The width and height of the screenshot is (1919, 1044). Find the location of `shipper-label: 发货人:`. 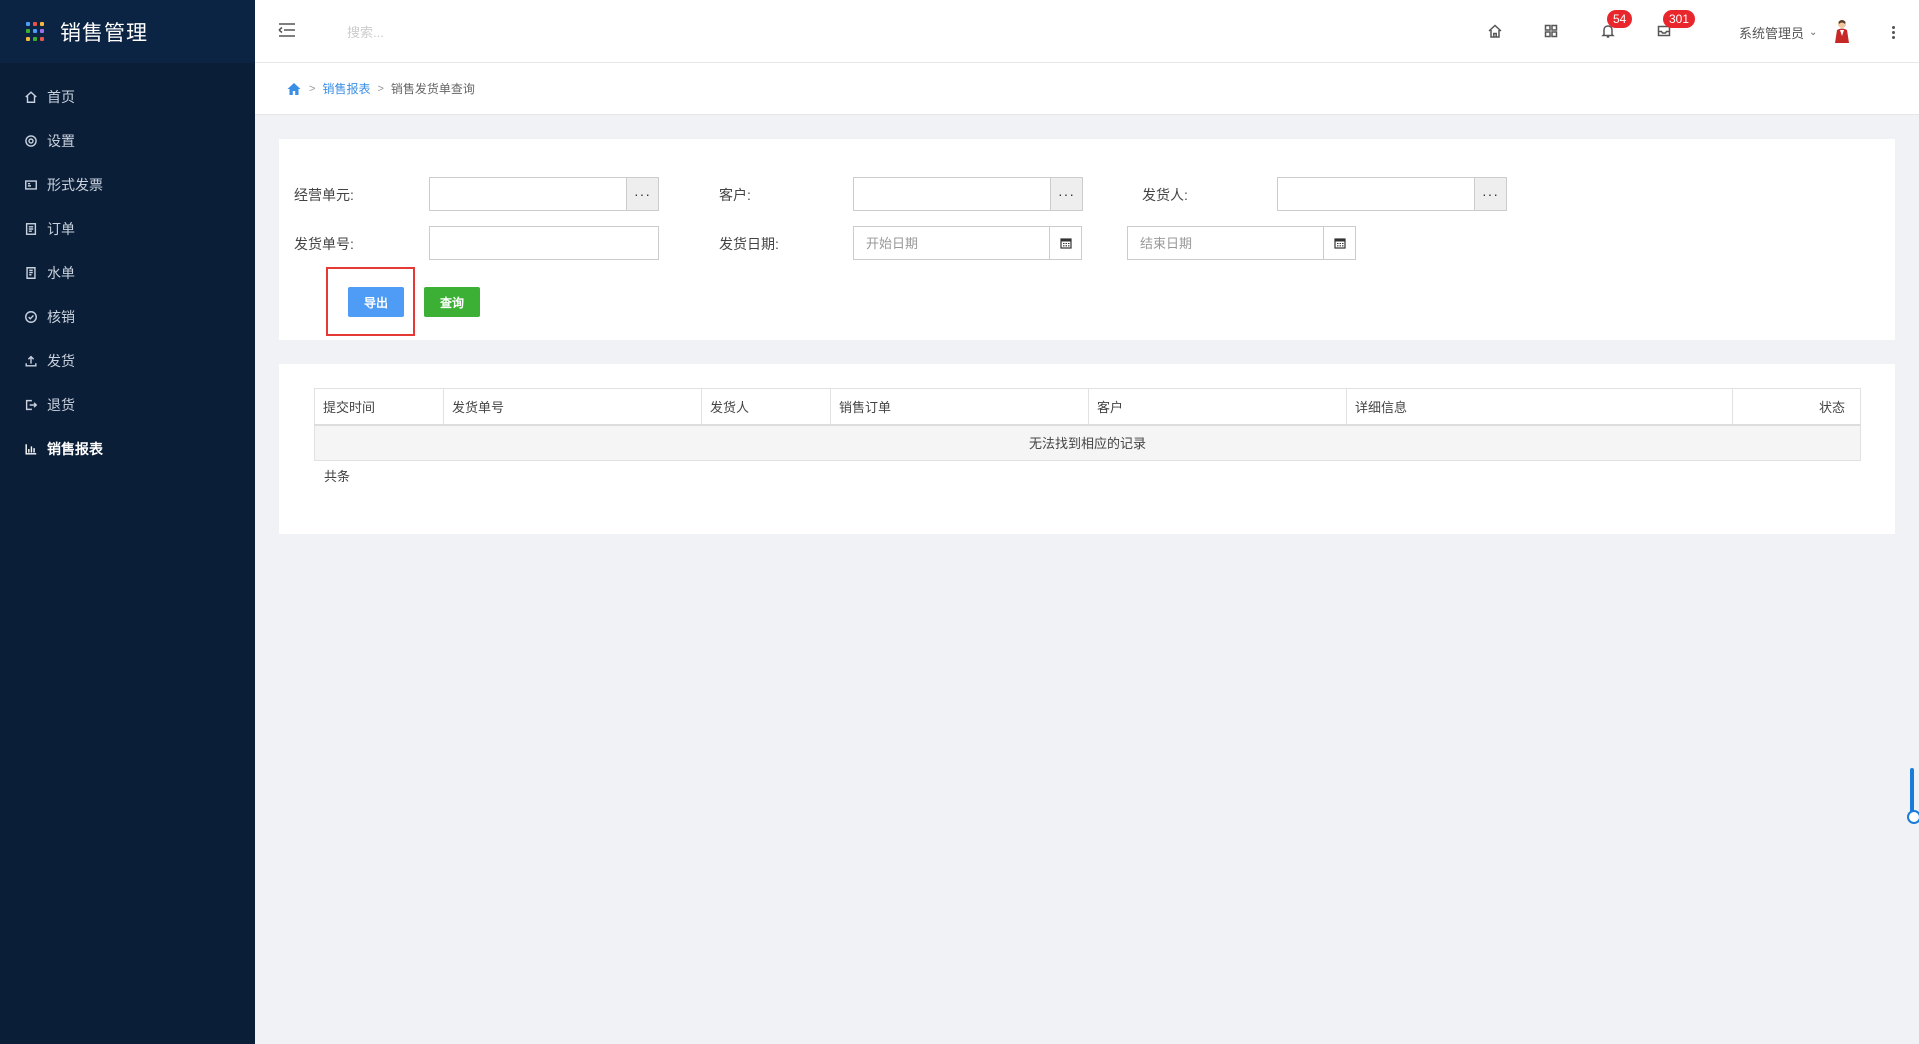

shipper-label: 发货人: is located at coordinates (1165, 195).